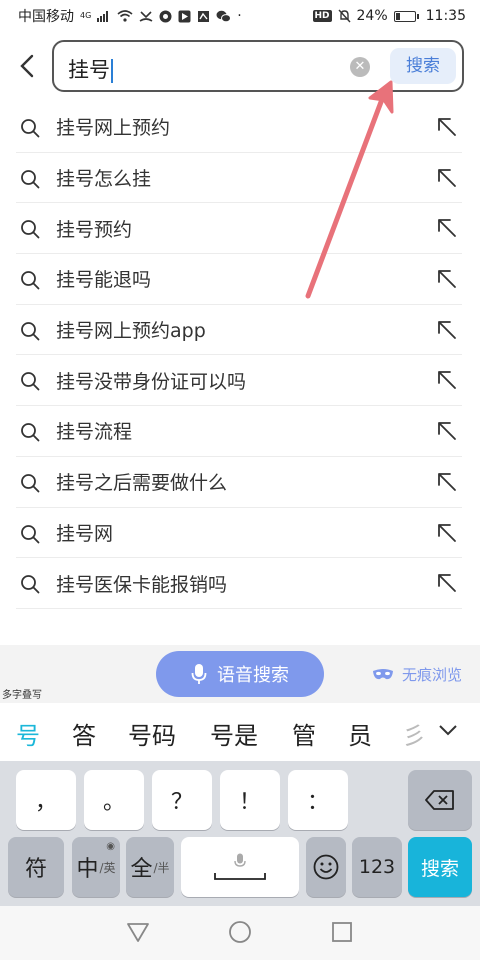  I want to click on suggestion-item: 挂号流程, so click(239, 431).